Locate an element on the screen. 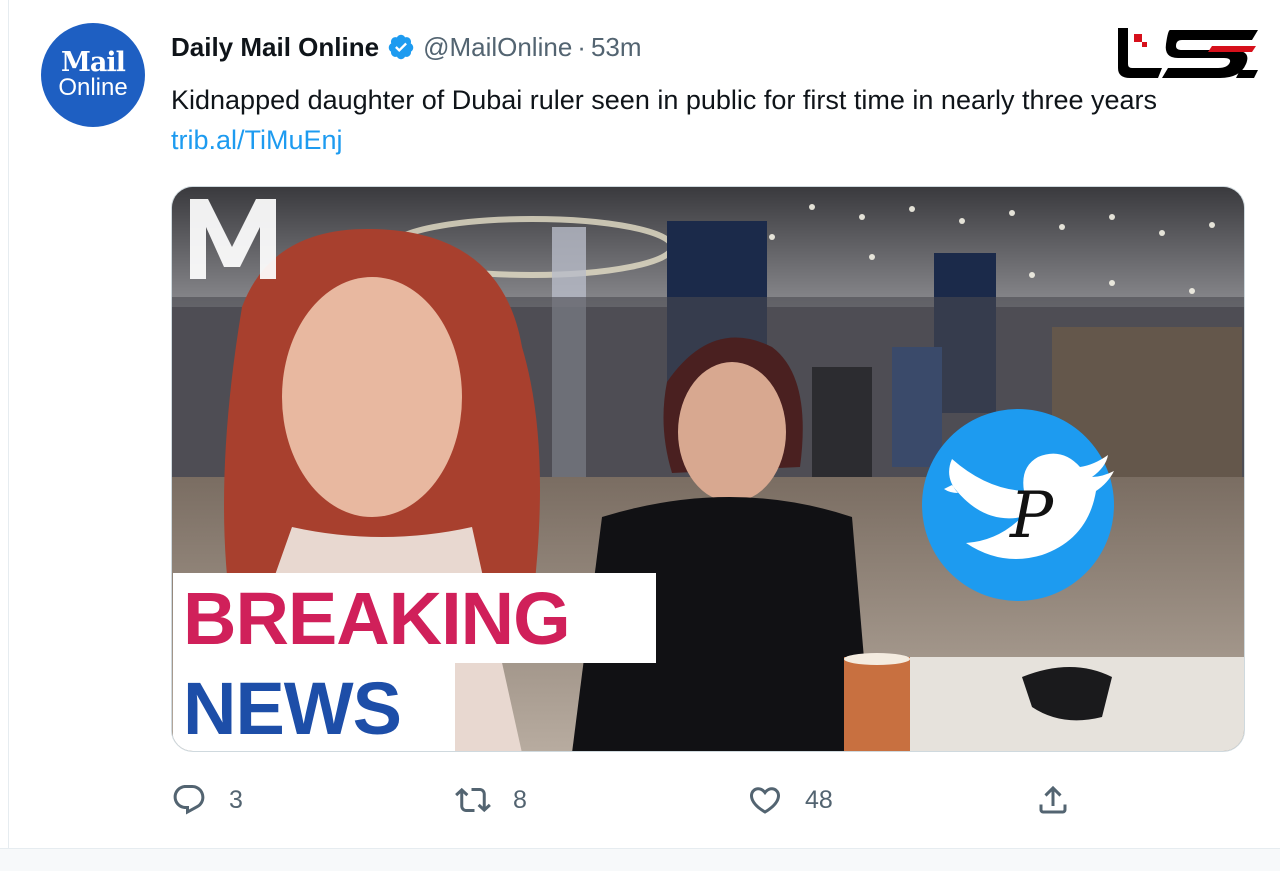 Image resolution: width=1280 pixels, height=871 pixels. share-icon is located at coordinates (1053, 799).